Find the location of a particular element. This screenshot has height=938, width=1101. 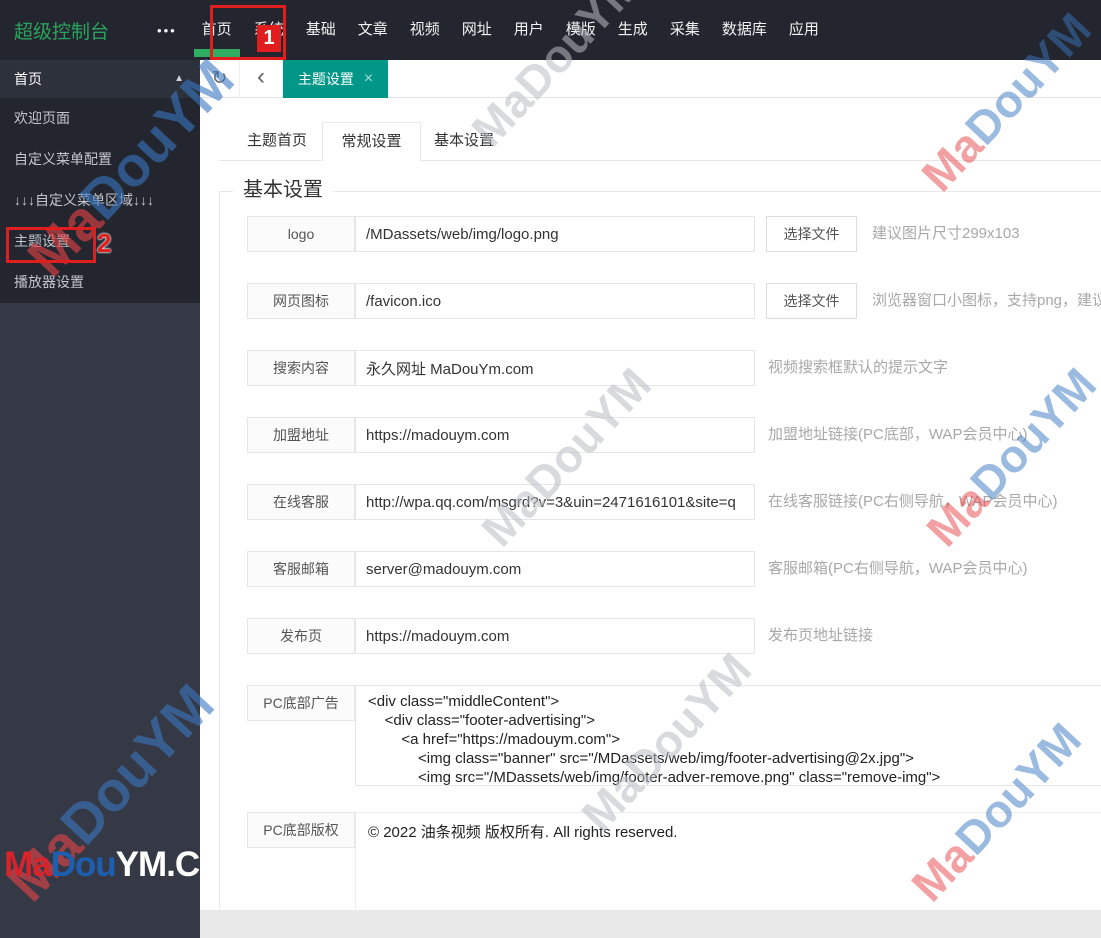

field-label: 发布页 is located at coordinates (301, 636).